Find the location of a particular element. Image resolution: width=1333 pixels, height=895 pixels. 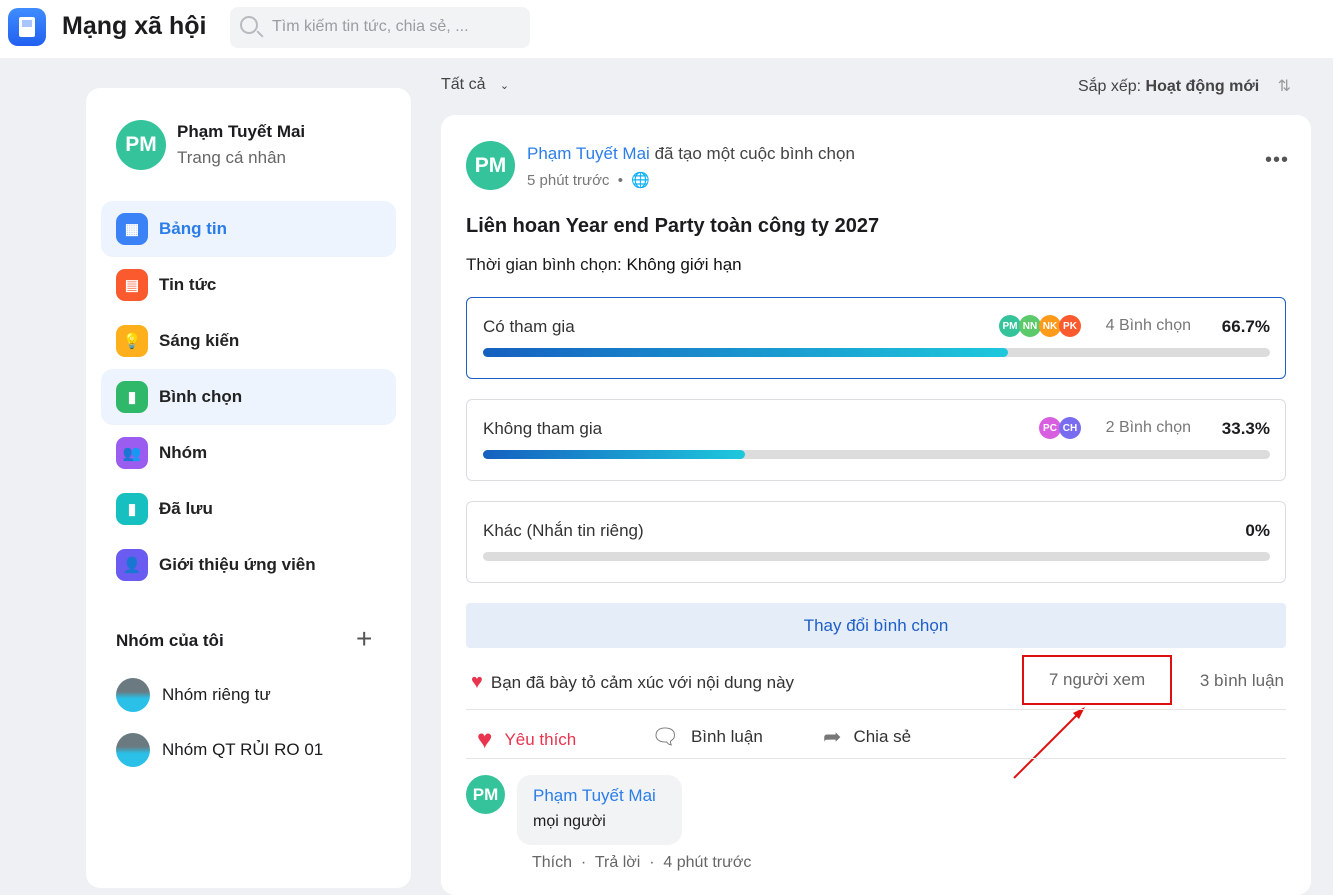

more-options-icon: ••• is located at coordinates (1277, 160).